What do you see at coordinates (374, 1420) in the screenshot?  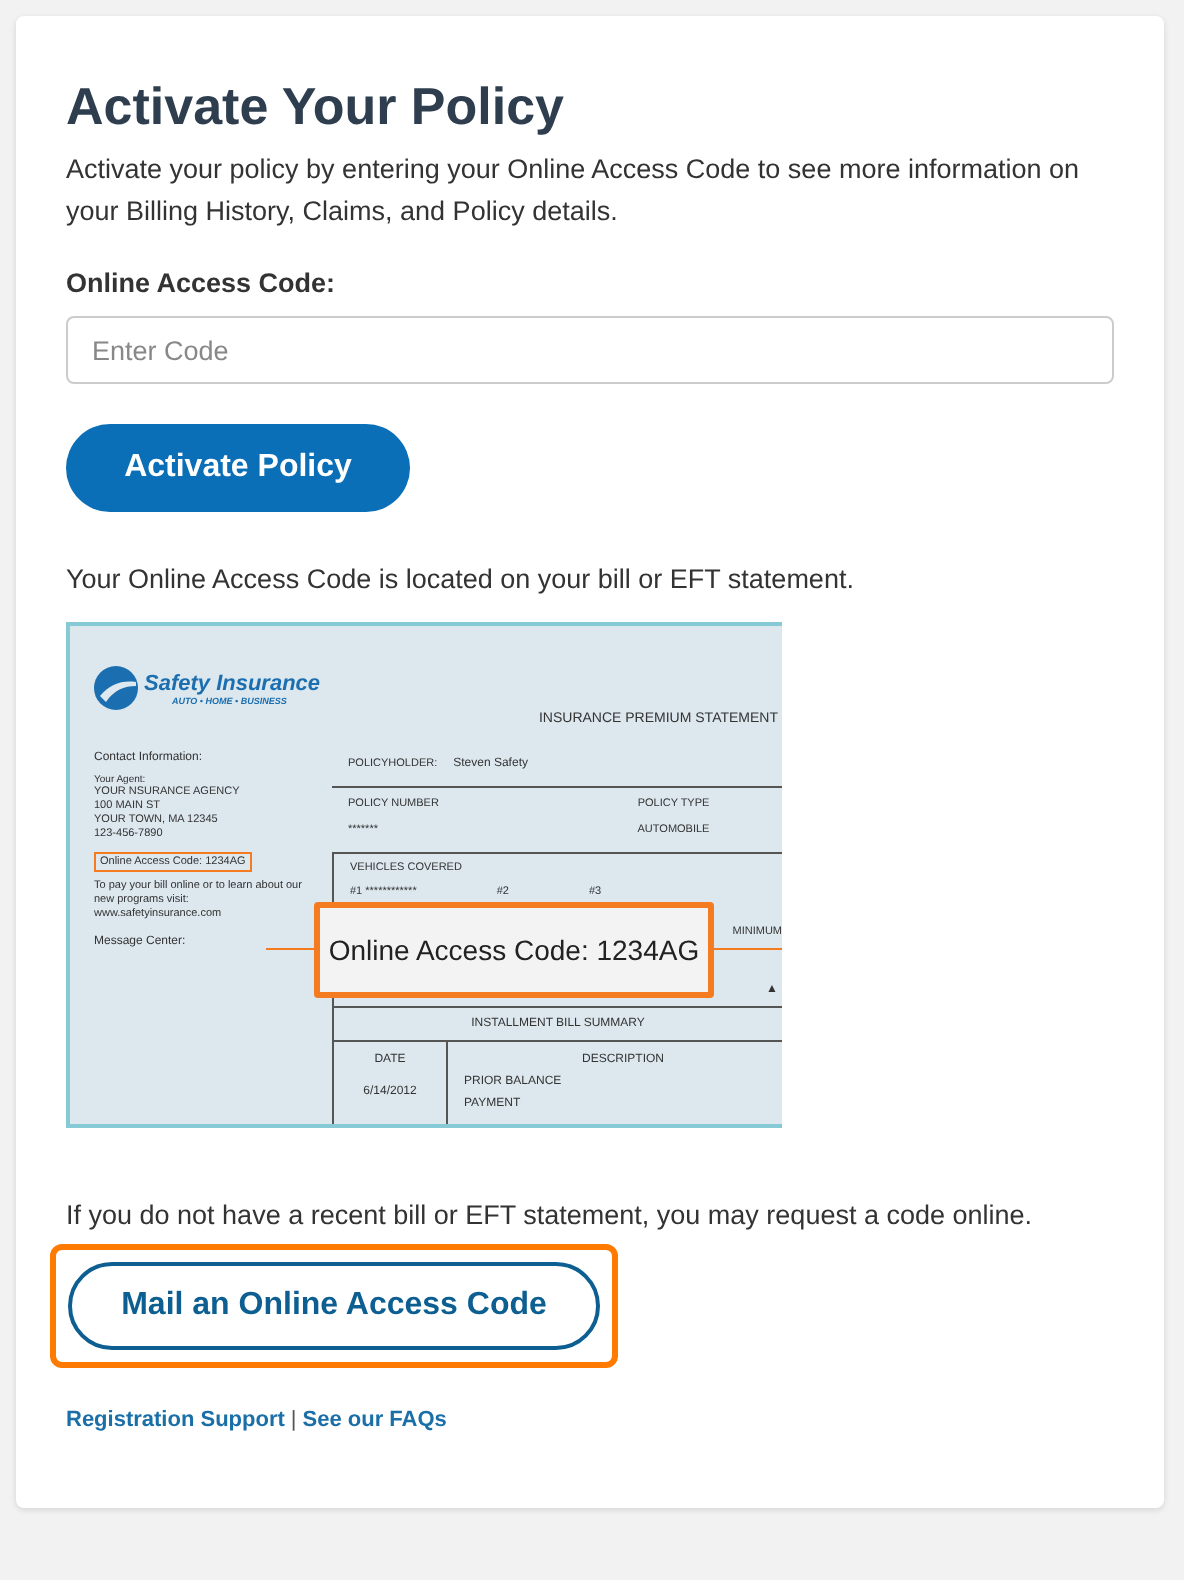 I see `faq-link: See our FAQs` at bounding box center [374, 1420].